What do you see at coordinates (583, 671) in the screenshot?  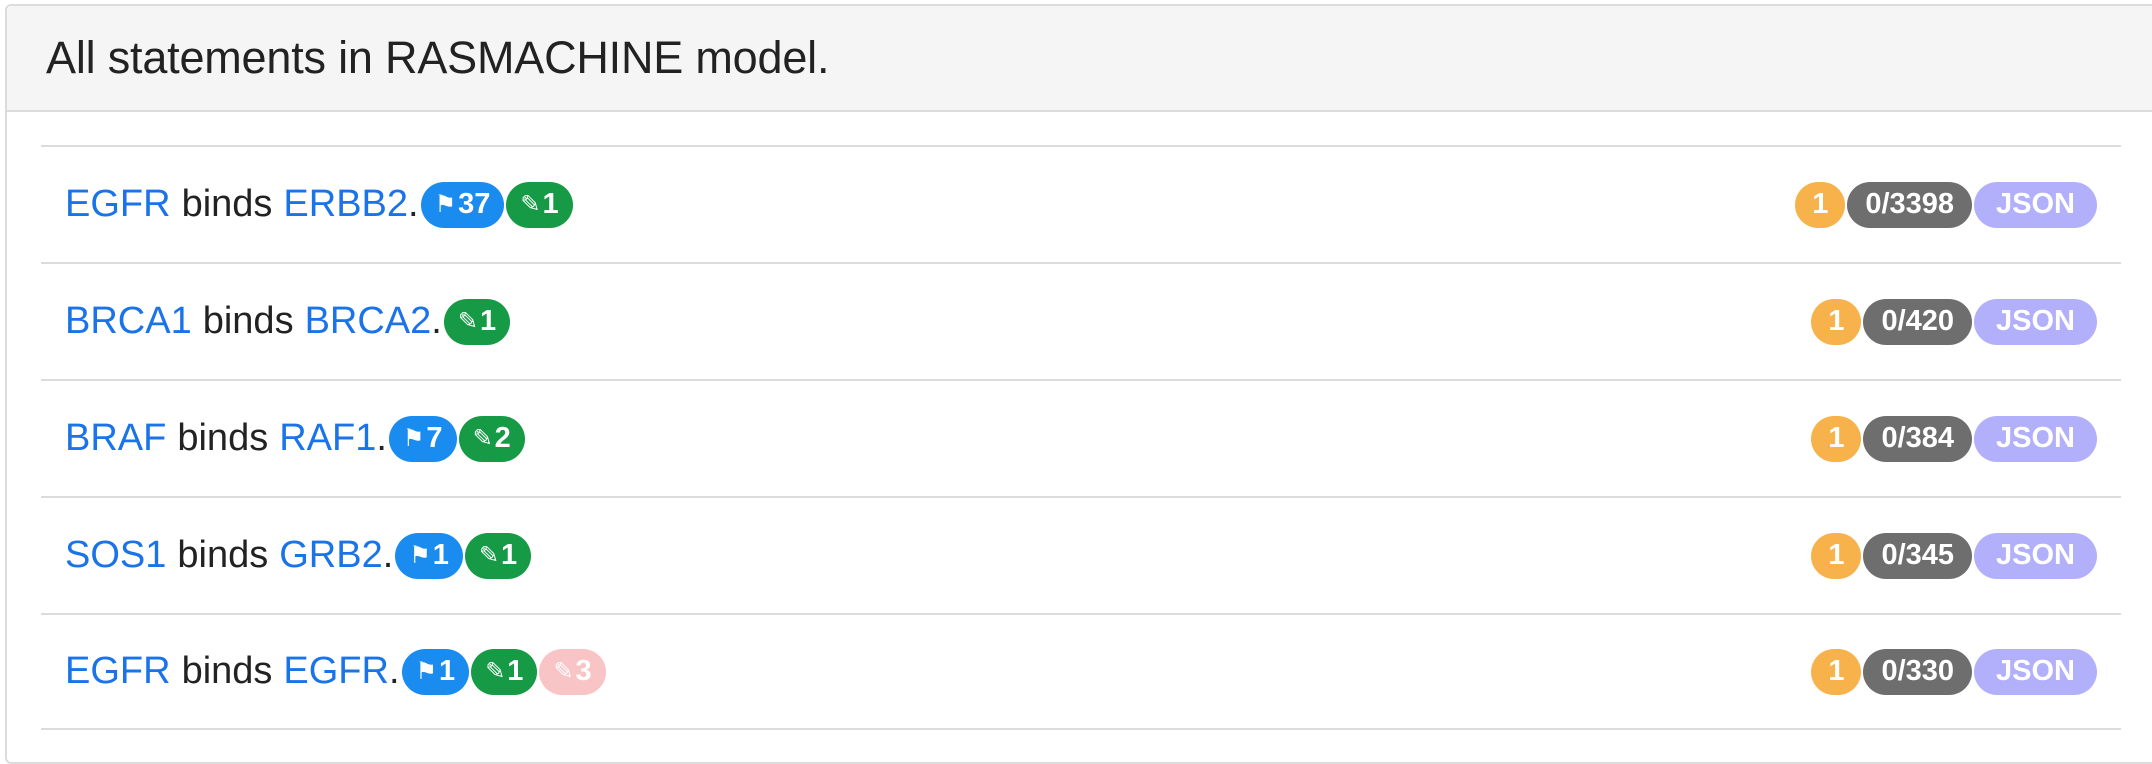 I see `faded-curation-count: 3` at bounding box center [583, 671].